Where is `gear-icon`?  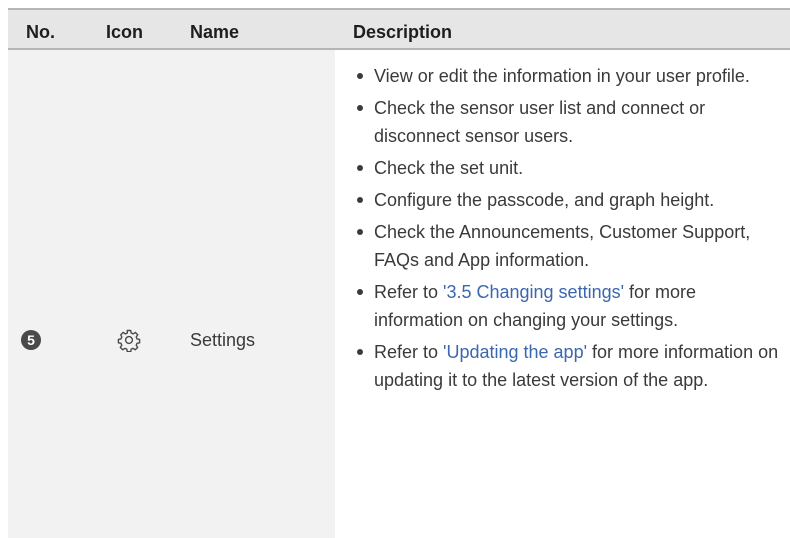
gear-icon is located at coordinates (129, 340).